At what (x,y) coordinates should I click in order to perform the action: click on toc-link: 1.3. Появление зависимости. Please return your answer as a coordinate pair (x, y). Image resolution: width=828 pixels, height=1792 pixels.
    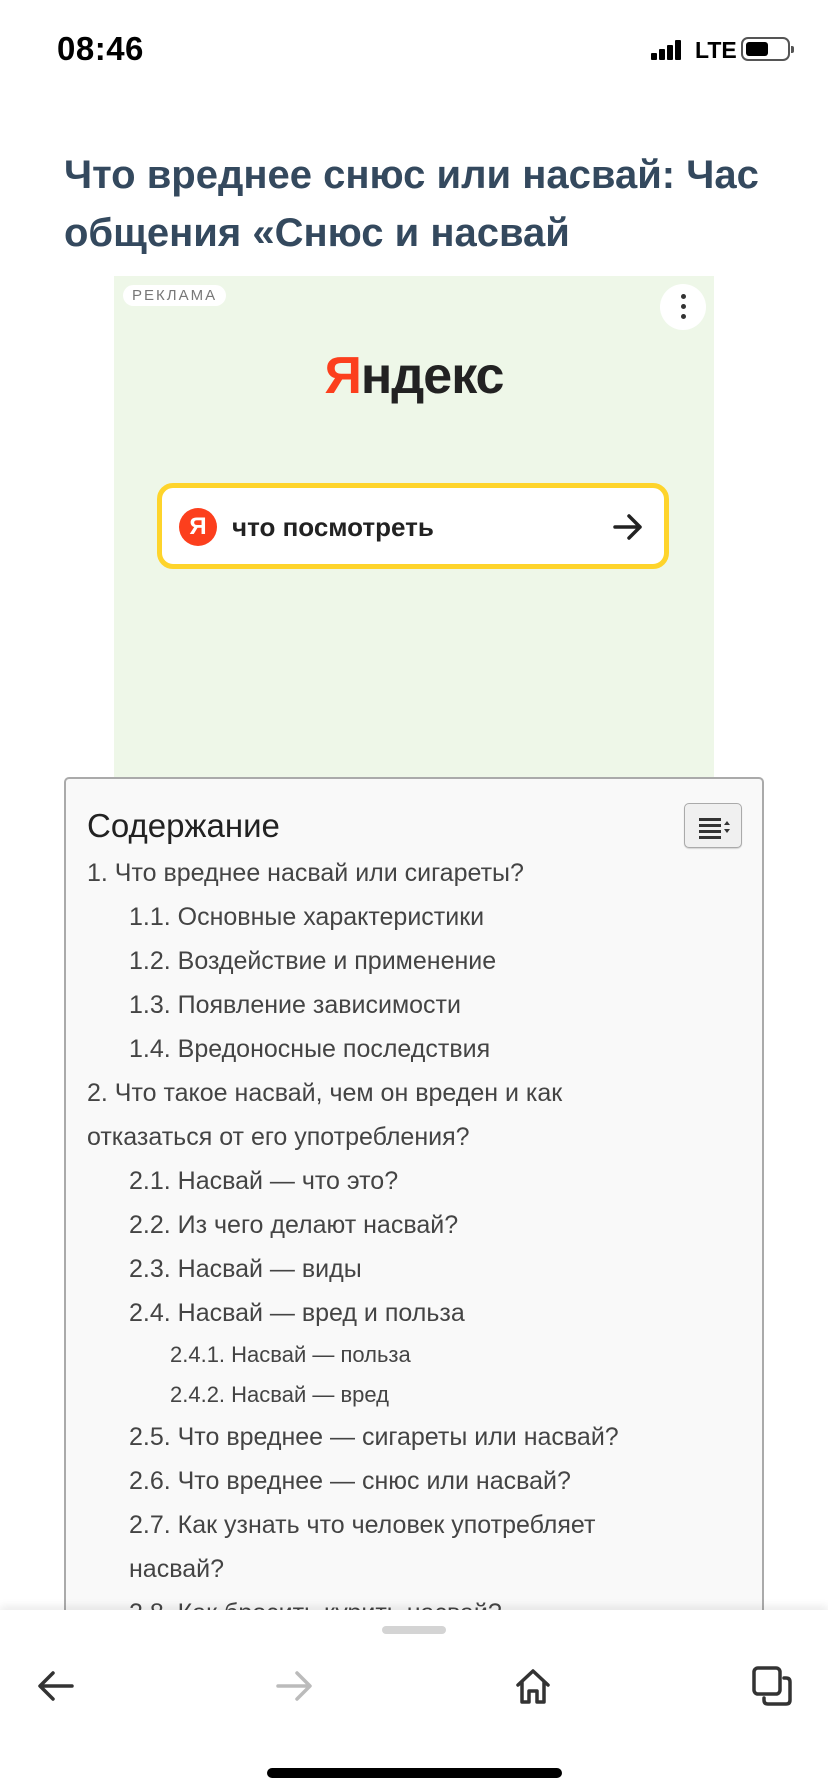
    Looking at the image, I should click on (295, 1005).